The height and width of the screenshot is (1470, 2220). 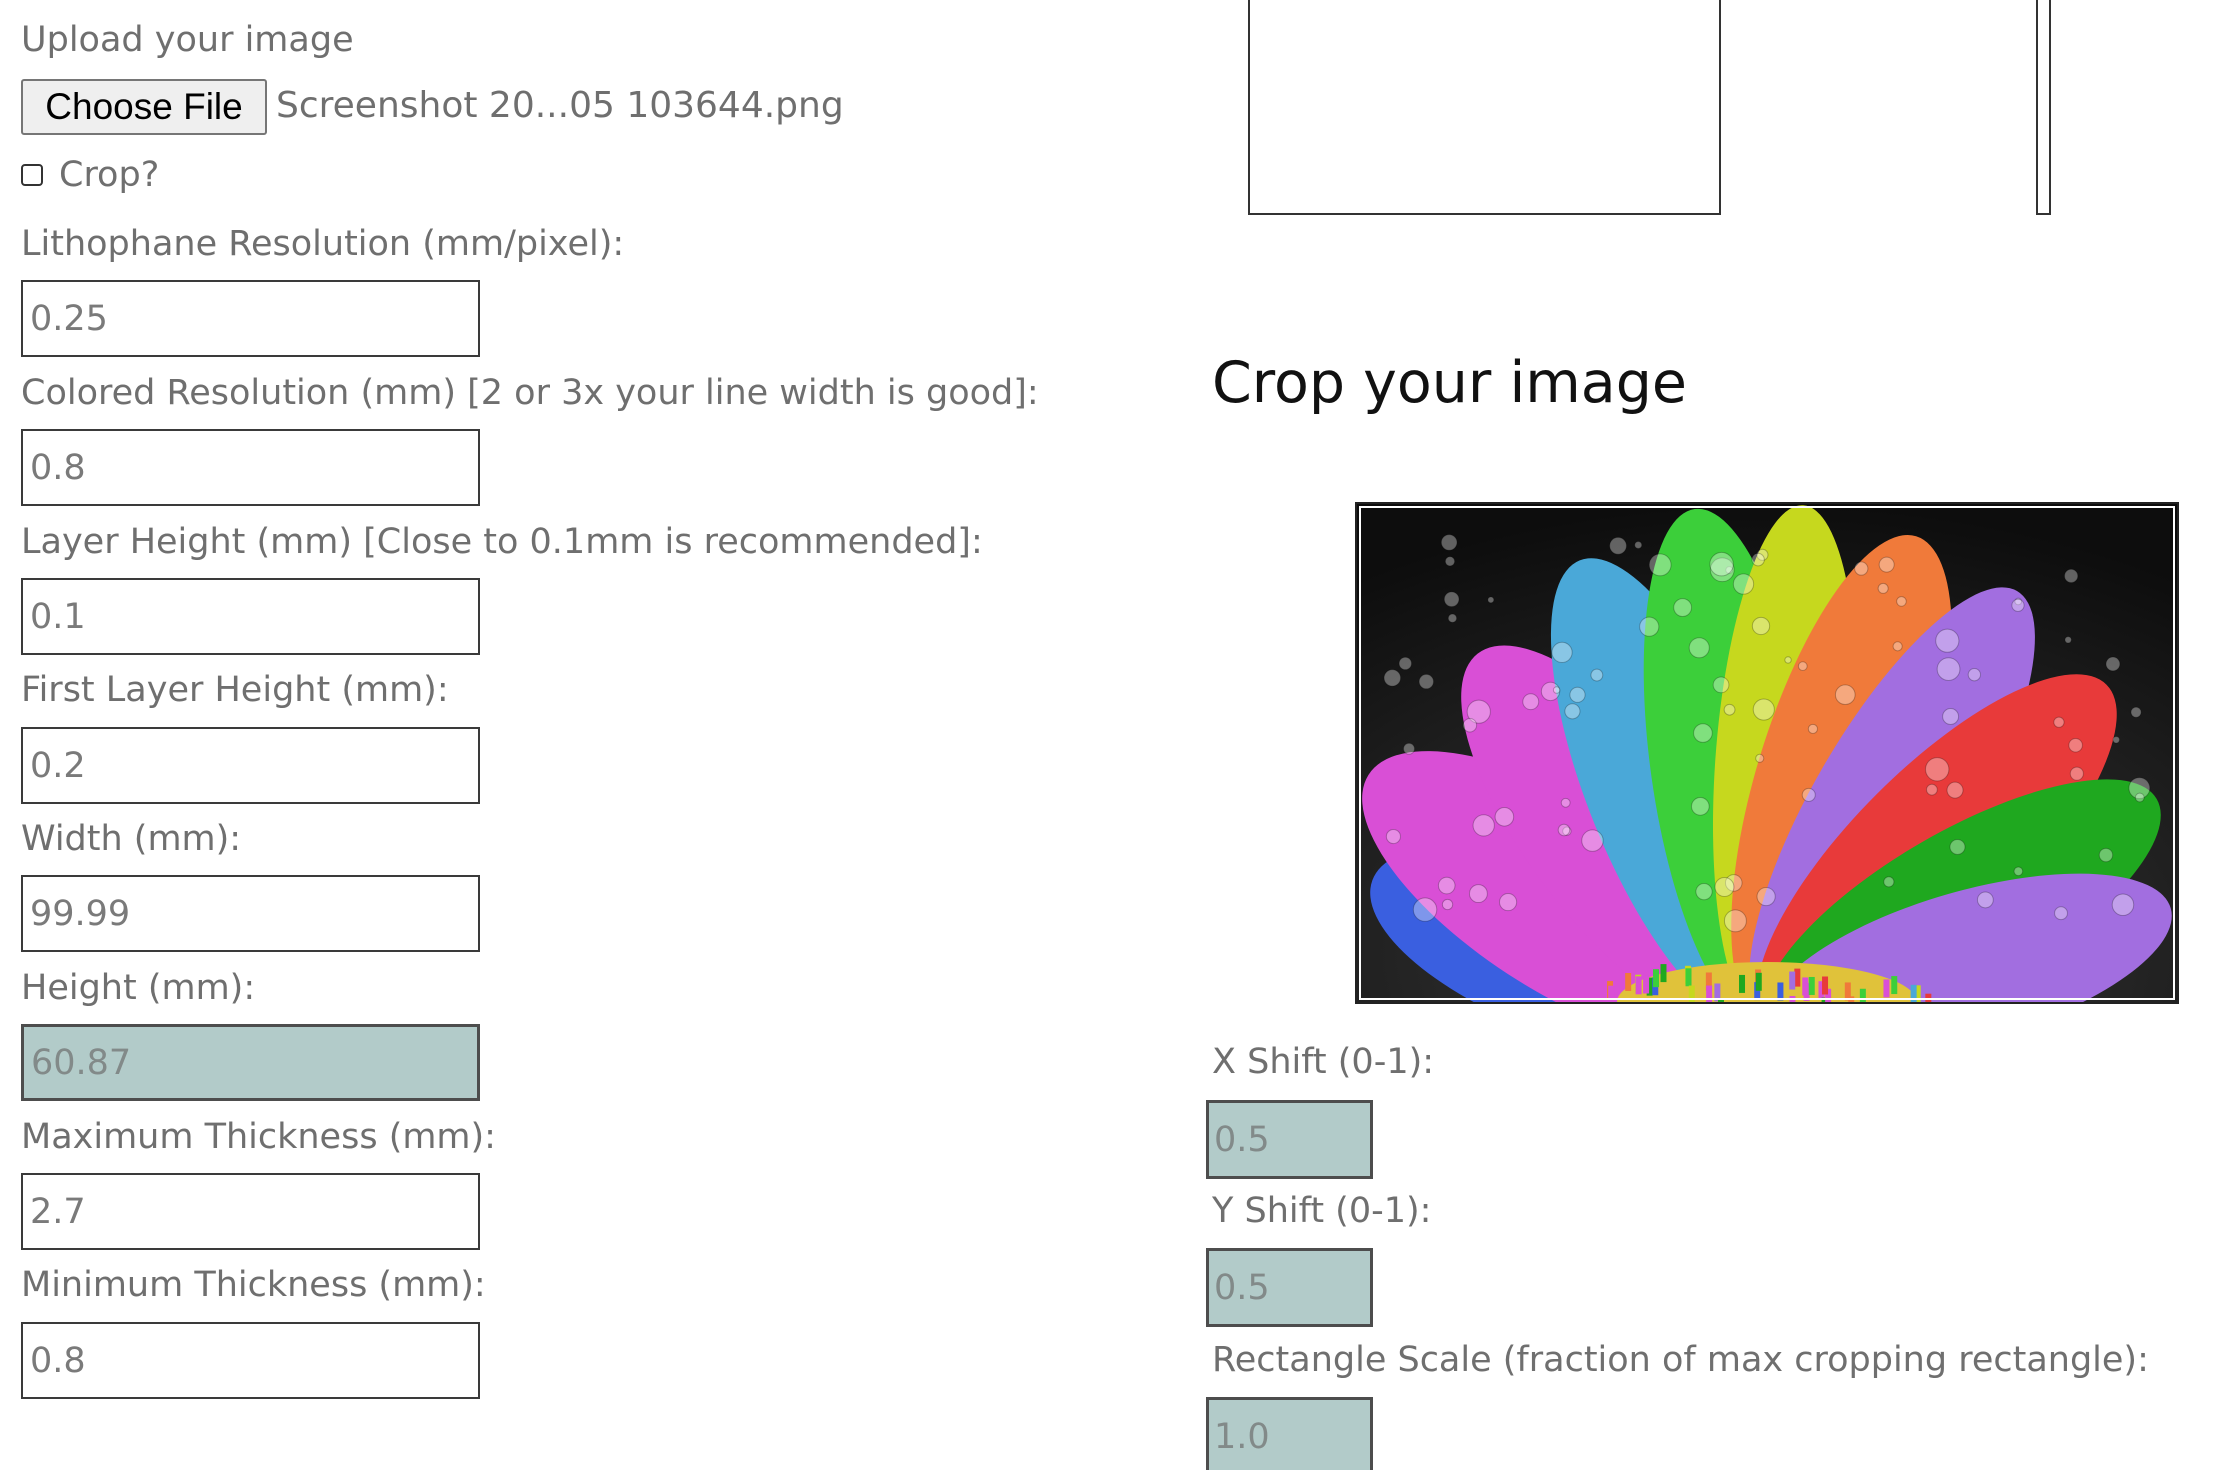 I want to click on x-shift-label: X Shift (0-1):, so click(x=1323, y=1062).